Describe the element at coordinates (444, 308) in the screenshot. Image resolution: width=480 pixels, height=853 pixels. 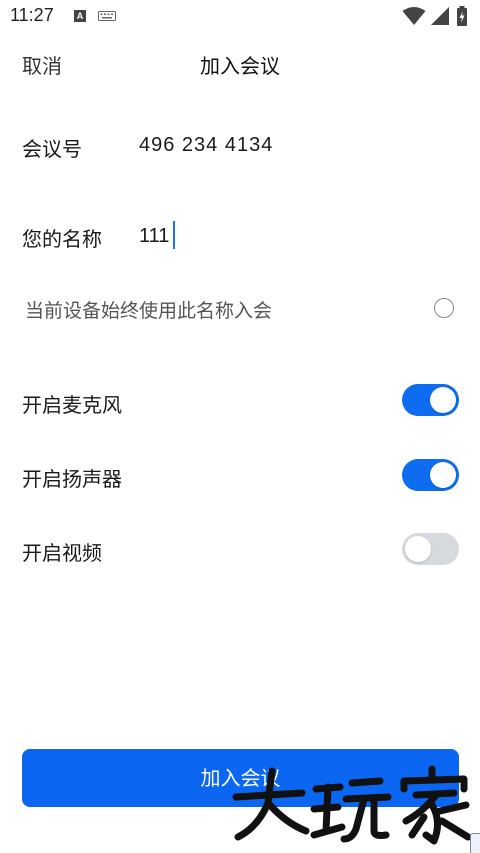
I see `remember-name-radio` at that location.